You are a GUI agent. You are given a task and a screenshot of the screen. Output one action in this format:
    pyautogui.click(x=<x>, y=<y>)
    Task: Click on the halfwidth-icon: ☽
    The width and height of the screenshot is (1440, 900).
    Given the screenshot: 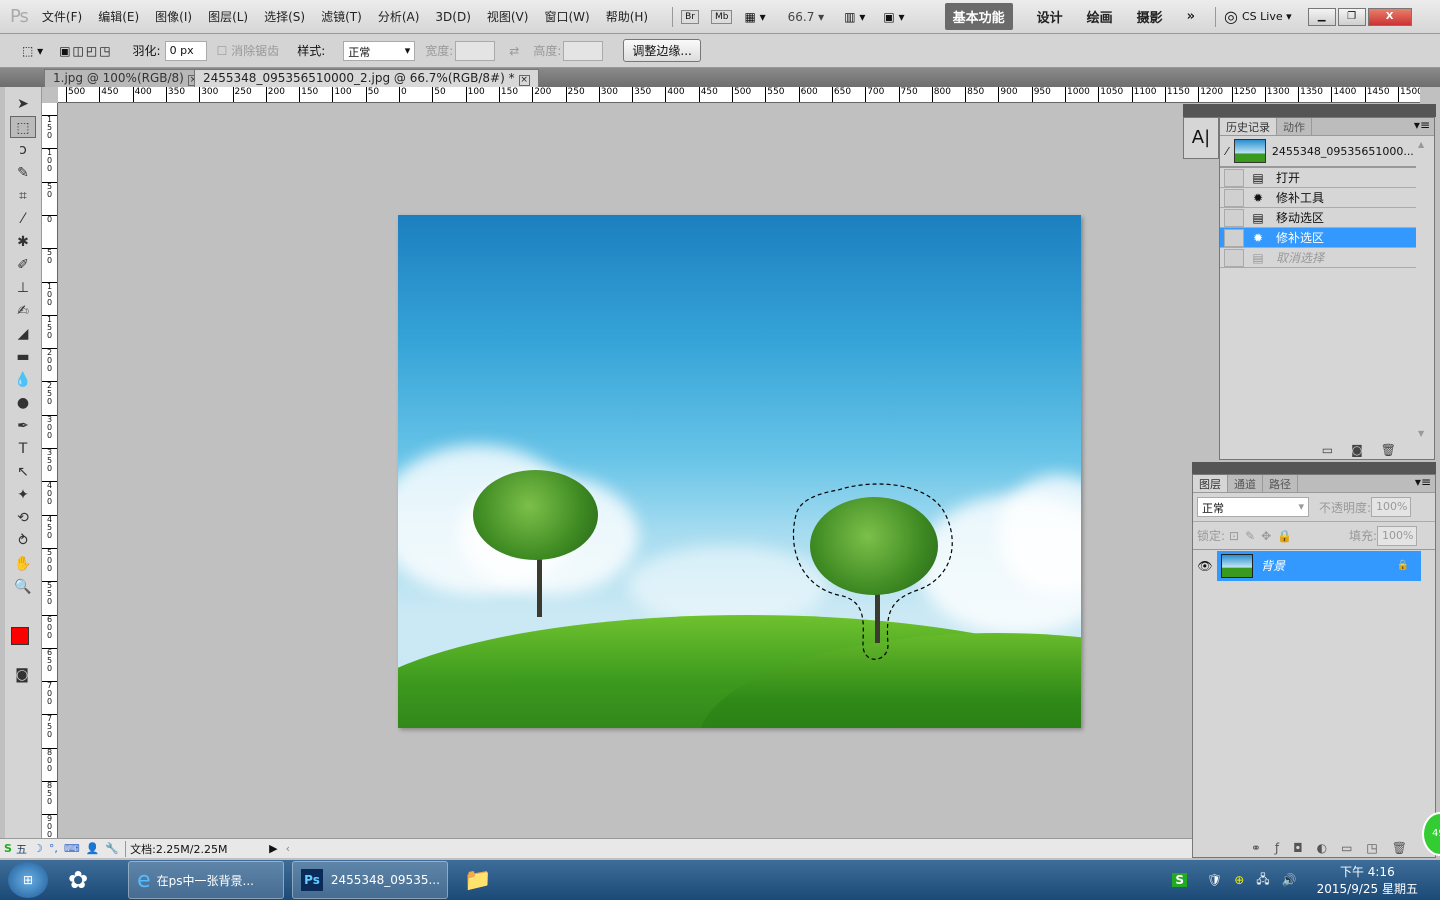 What is the action you would take?
    pyautogui.click(x=38, y=848)
    